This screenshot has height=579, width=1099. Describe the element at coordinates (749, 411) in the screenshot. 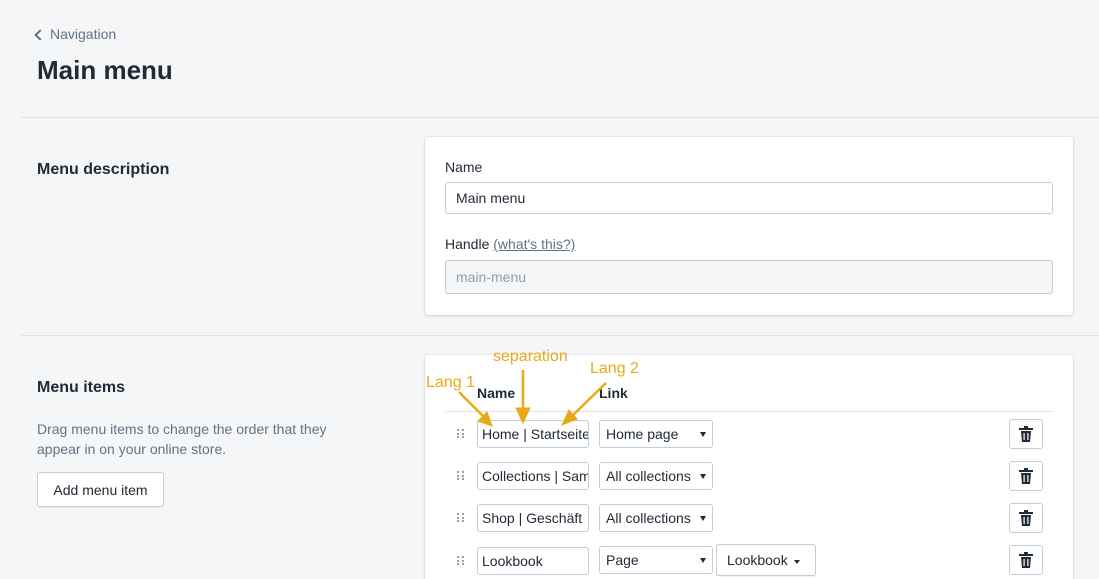

I see `header-divider` at that location.